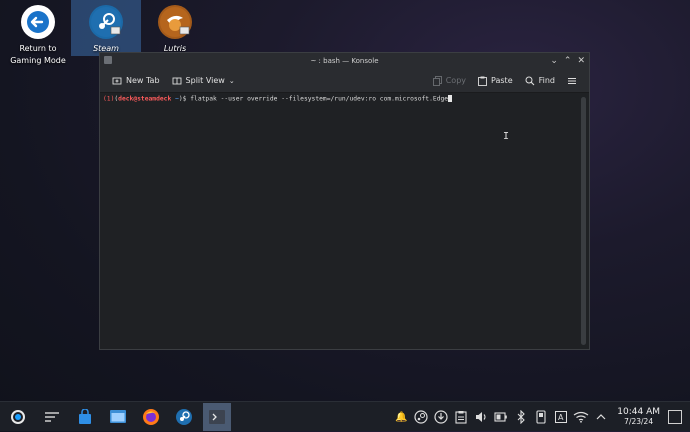 This screenshot has width=690, height=432. What do you see at coordinates (481, 417) in the screenshot?
I see `volume-icon` at bounding box center [481, 417].